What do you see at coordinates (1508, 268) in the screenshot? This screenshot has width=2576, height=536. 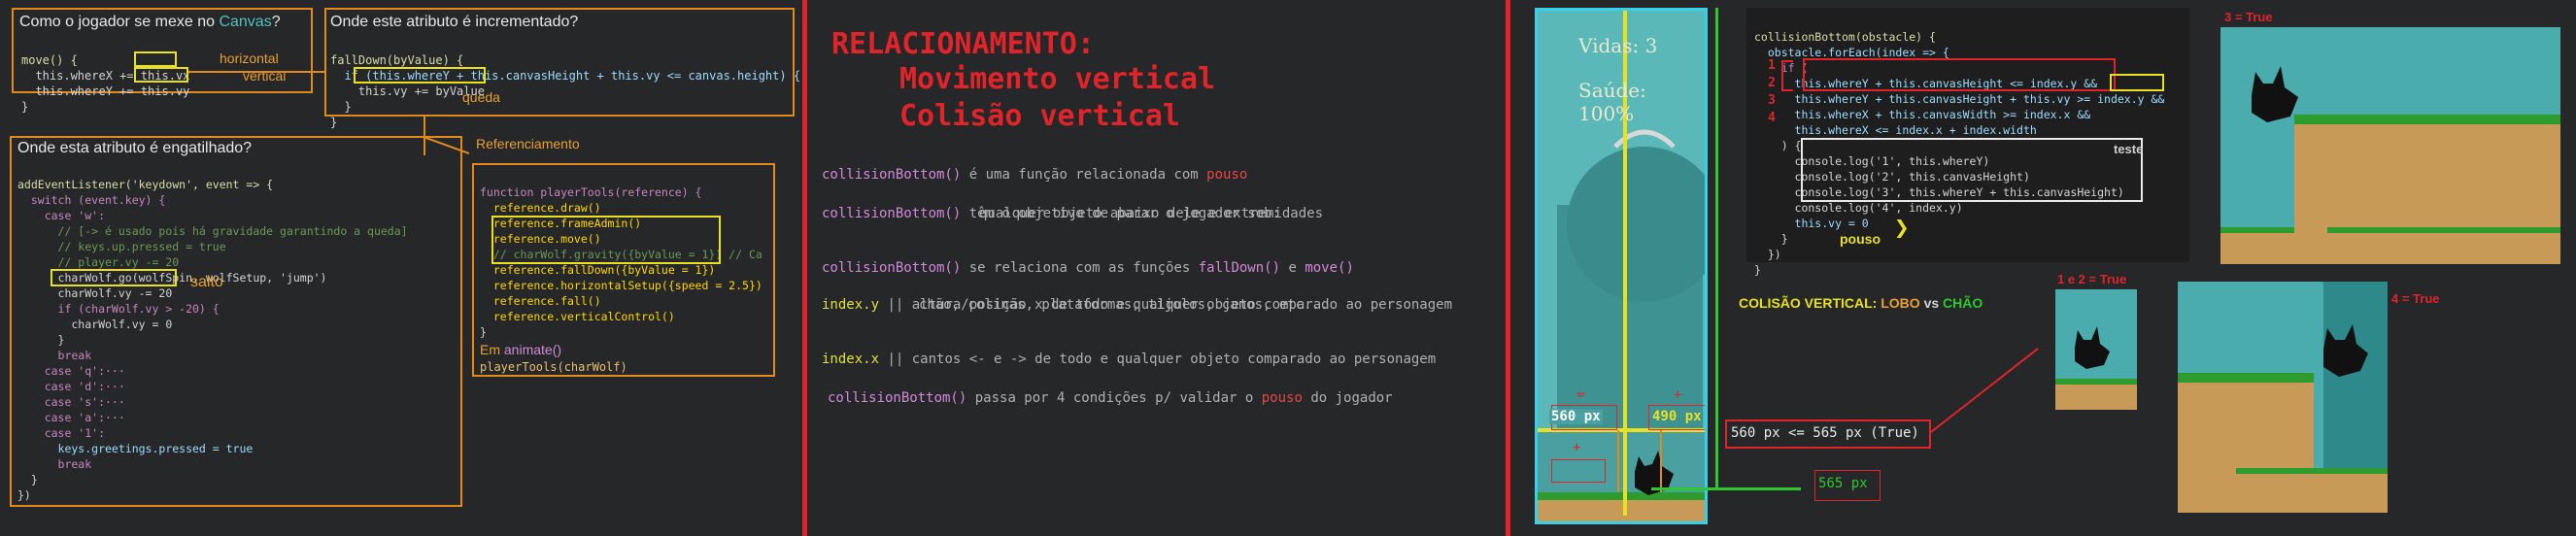 I see `separator-right` at bounding box center [1508, 268].